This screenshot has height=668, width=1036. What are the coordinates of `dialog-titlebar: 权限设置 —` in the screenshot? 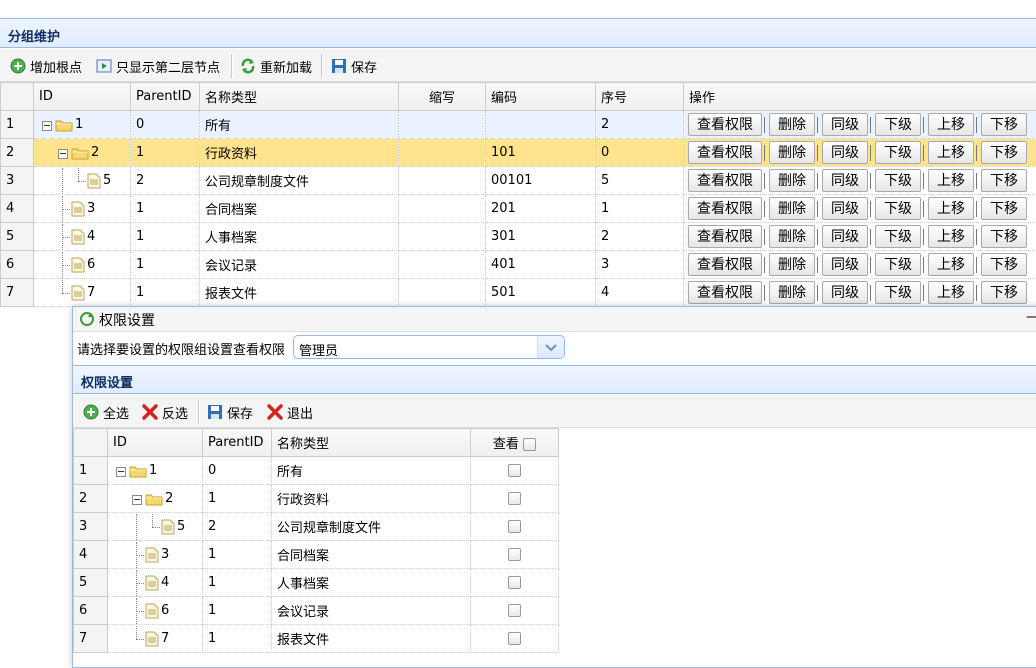 It's located at (554, 319).